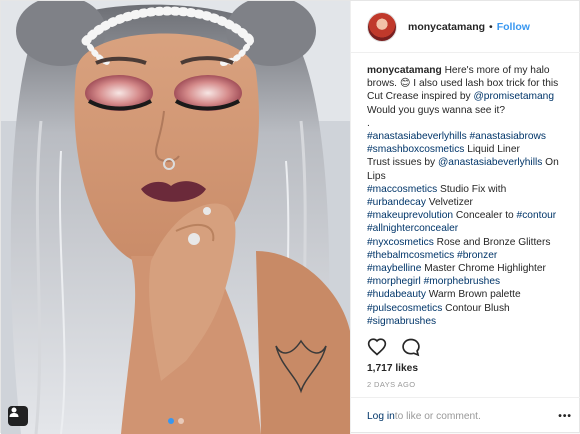 Image resolution: width=580 pixels, height=434 pixels. What do you see at coordinates (537, 215) in the screenshot?
I see `hashtag: #contour` at bounding box center [537, 215].